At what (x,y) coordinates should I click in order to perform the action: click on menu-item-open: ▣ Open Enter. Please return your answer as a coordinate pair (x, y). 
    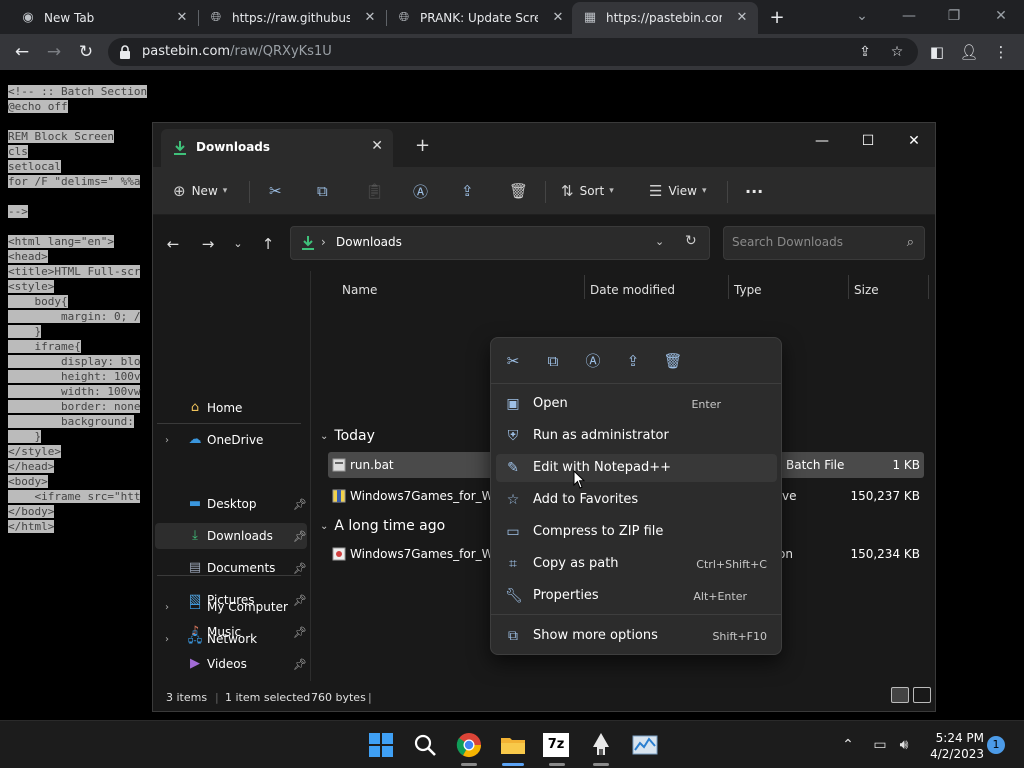
    Looking at the image, I should click on (636, 404).